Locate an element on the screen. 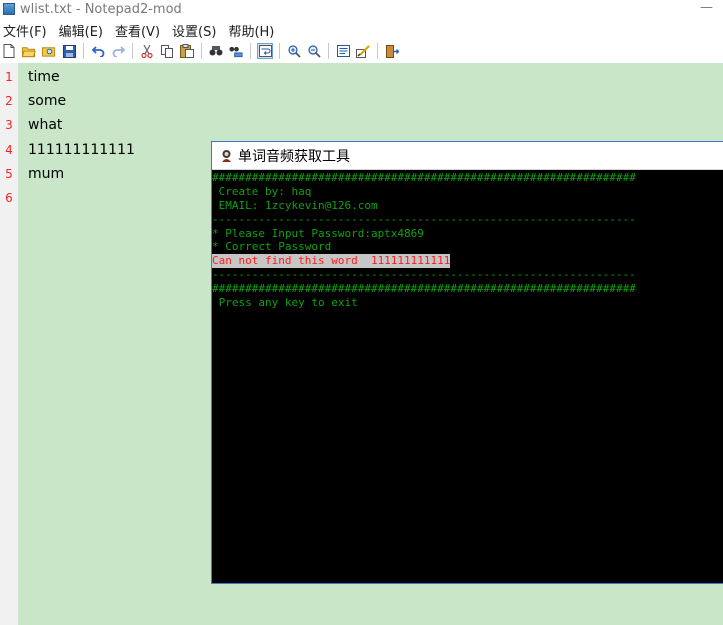 The width and height of the screenshot is (723, 625). select-scheme-icon is located at coordinates (343, 51).